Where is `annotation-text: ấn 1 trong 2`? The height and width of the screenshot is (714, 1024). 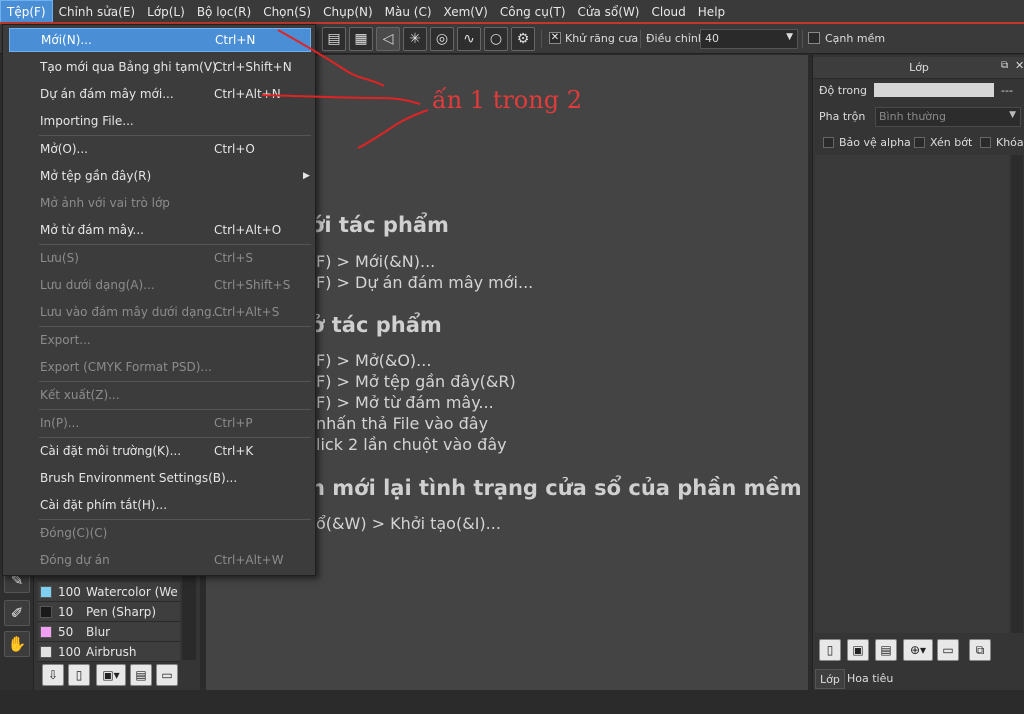 annotation-text: ấn 1 trong 2 is located at coordinates (507, 100).